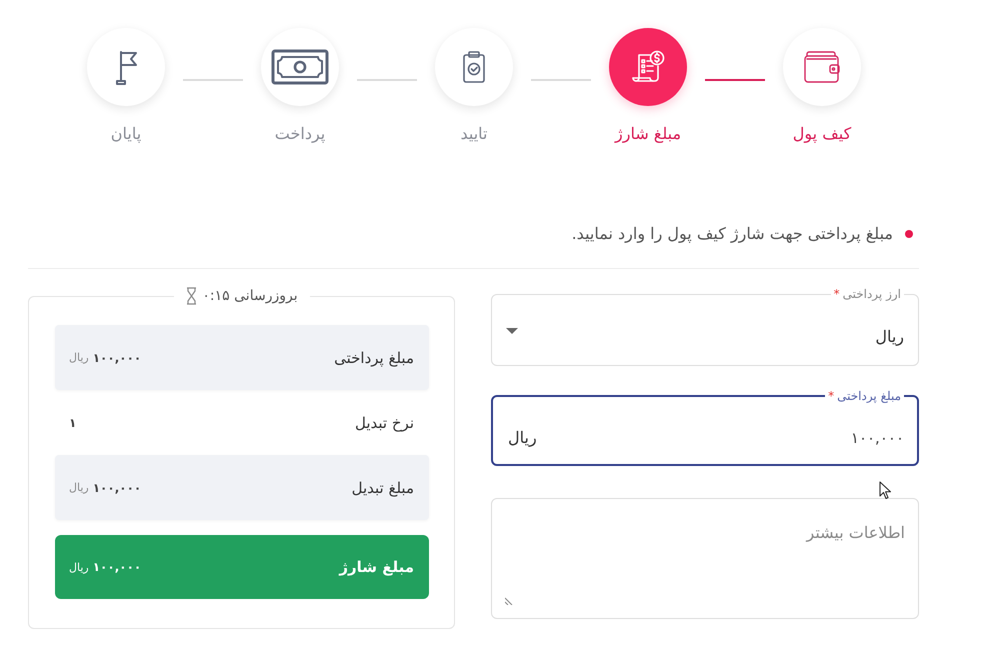  Describe the element at coordinates (72, 423) in the screenshot. I see `amount-value: ۱` at that location.